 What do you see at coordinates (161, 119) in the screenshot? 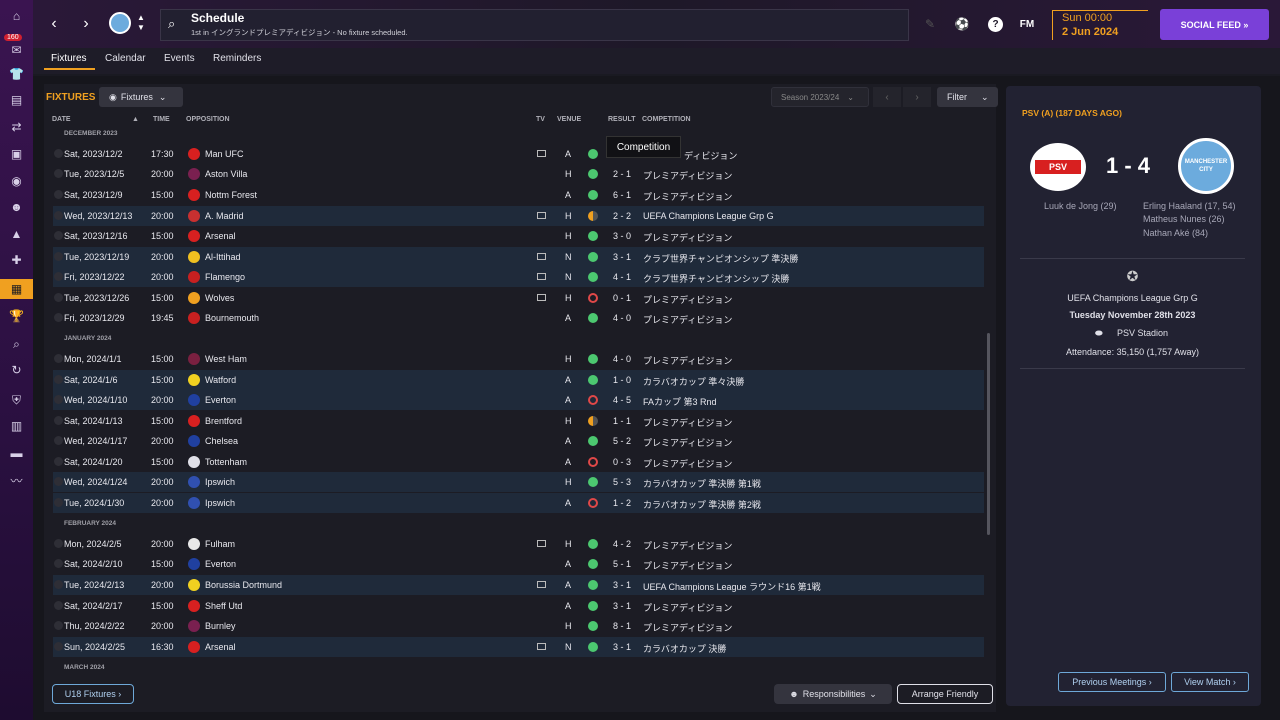
I see `col-time: TIME` at bounding box center [161, 119].